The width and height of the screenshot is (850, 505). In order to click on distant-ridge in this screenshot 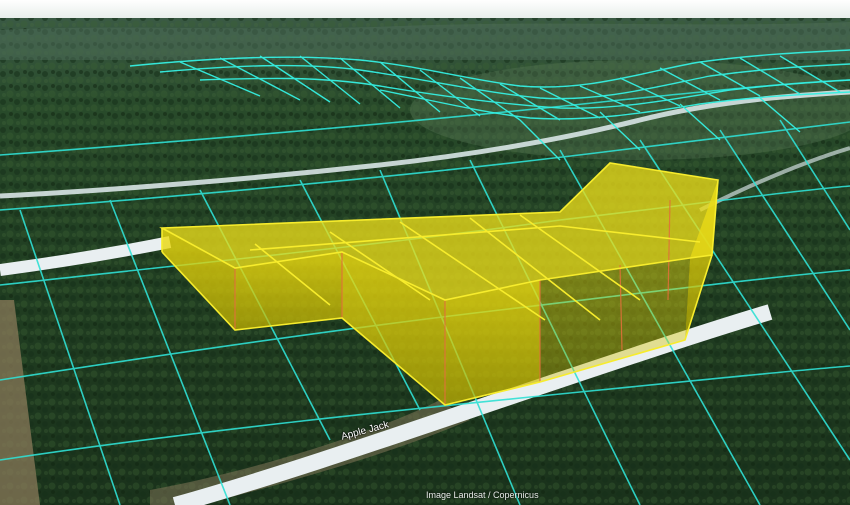, I will do `click(425, 41)`.